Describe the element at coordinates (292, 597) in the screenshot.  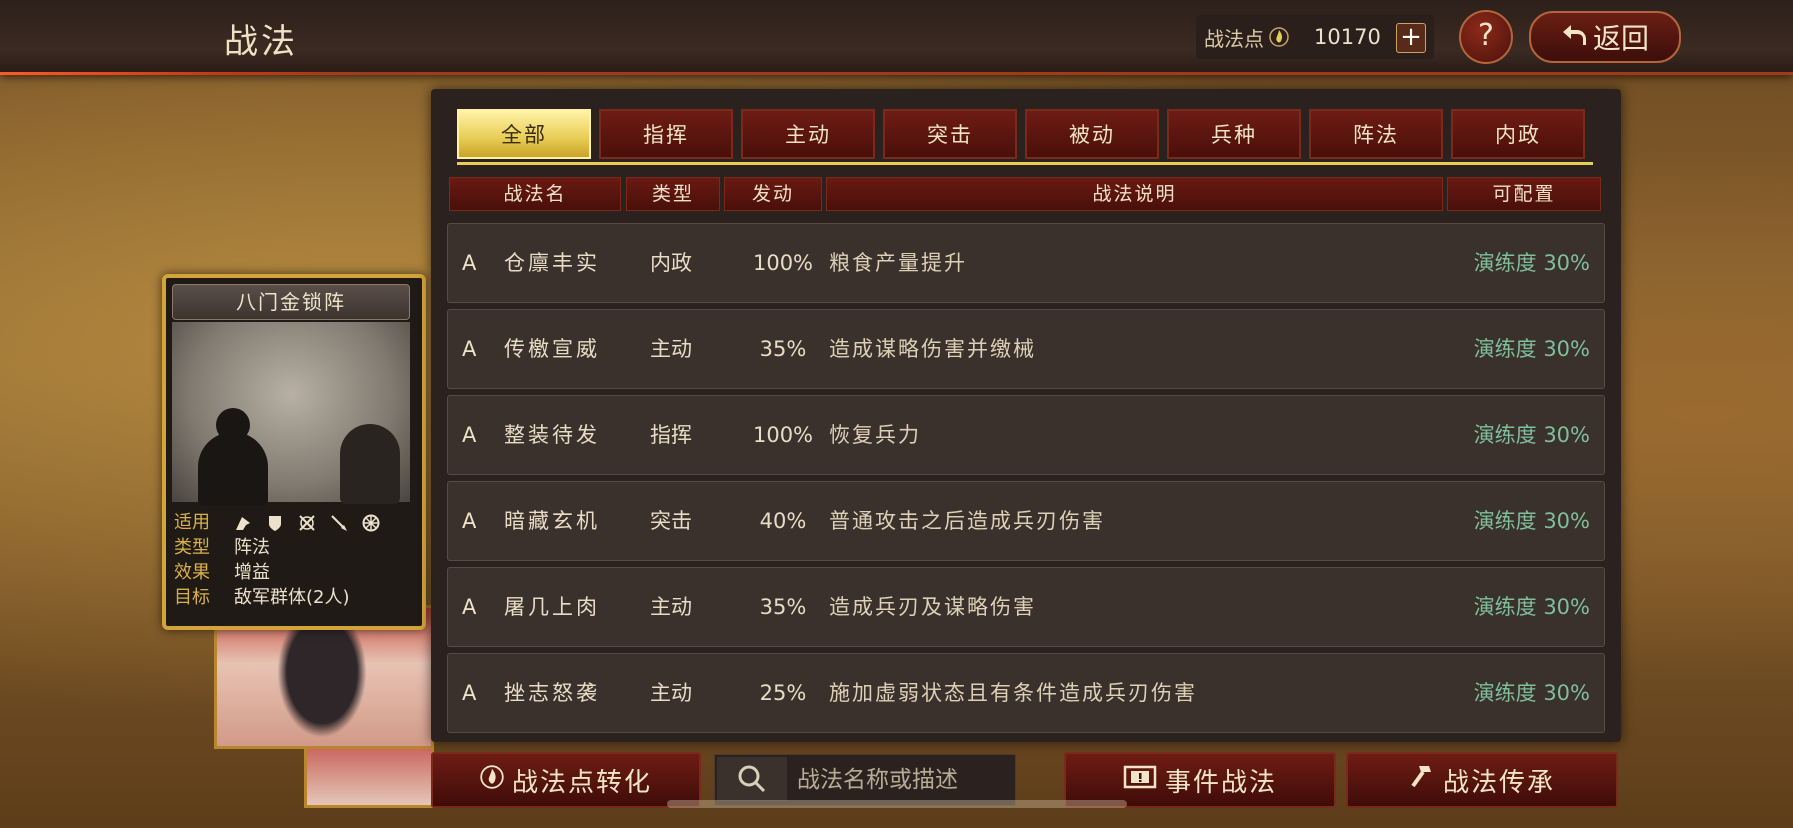
I see `target-value: 敌军群体(2人)` at that location.